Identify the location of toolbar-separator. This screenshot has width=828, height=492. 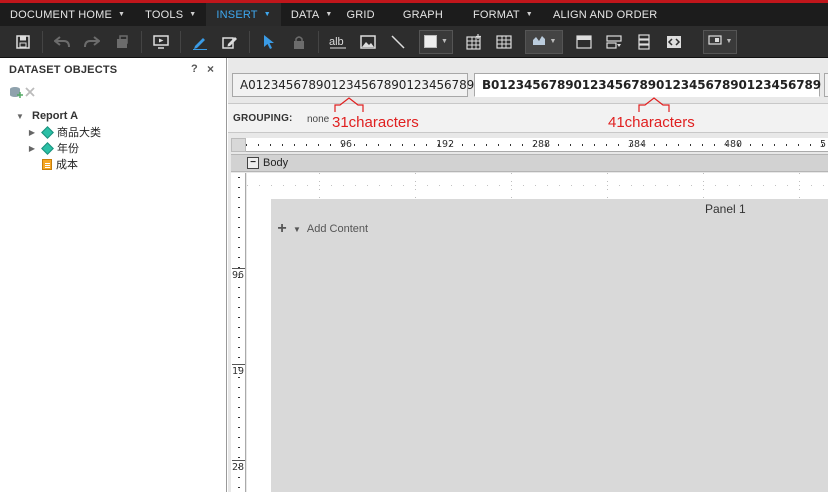
(249, 41).